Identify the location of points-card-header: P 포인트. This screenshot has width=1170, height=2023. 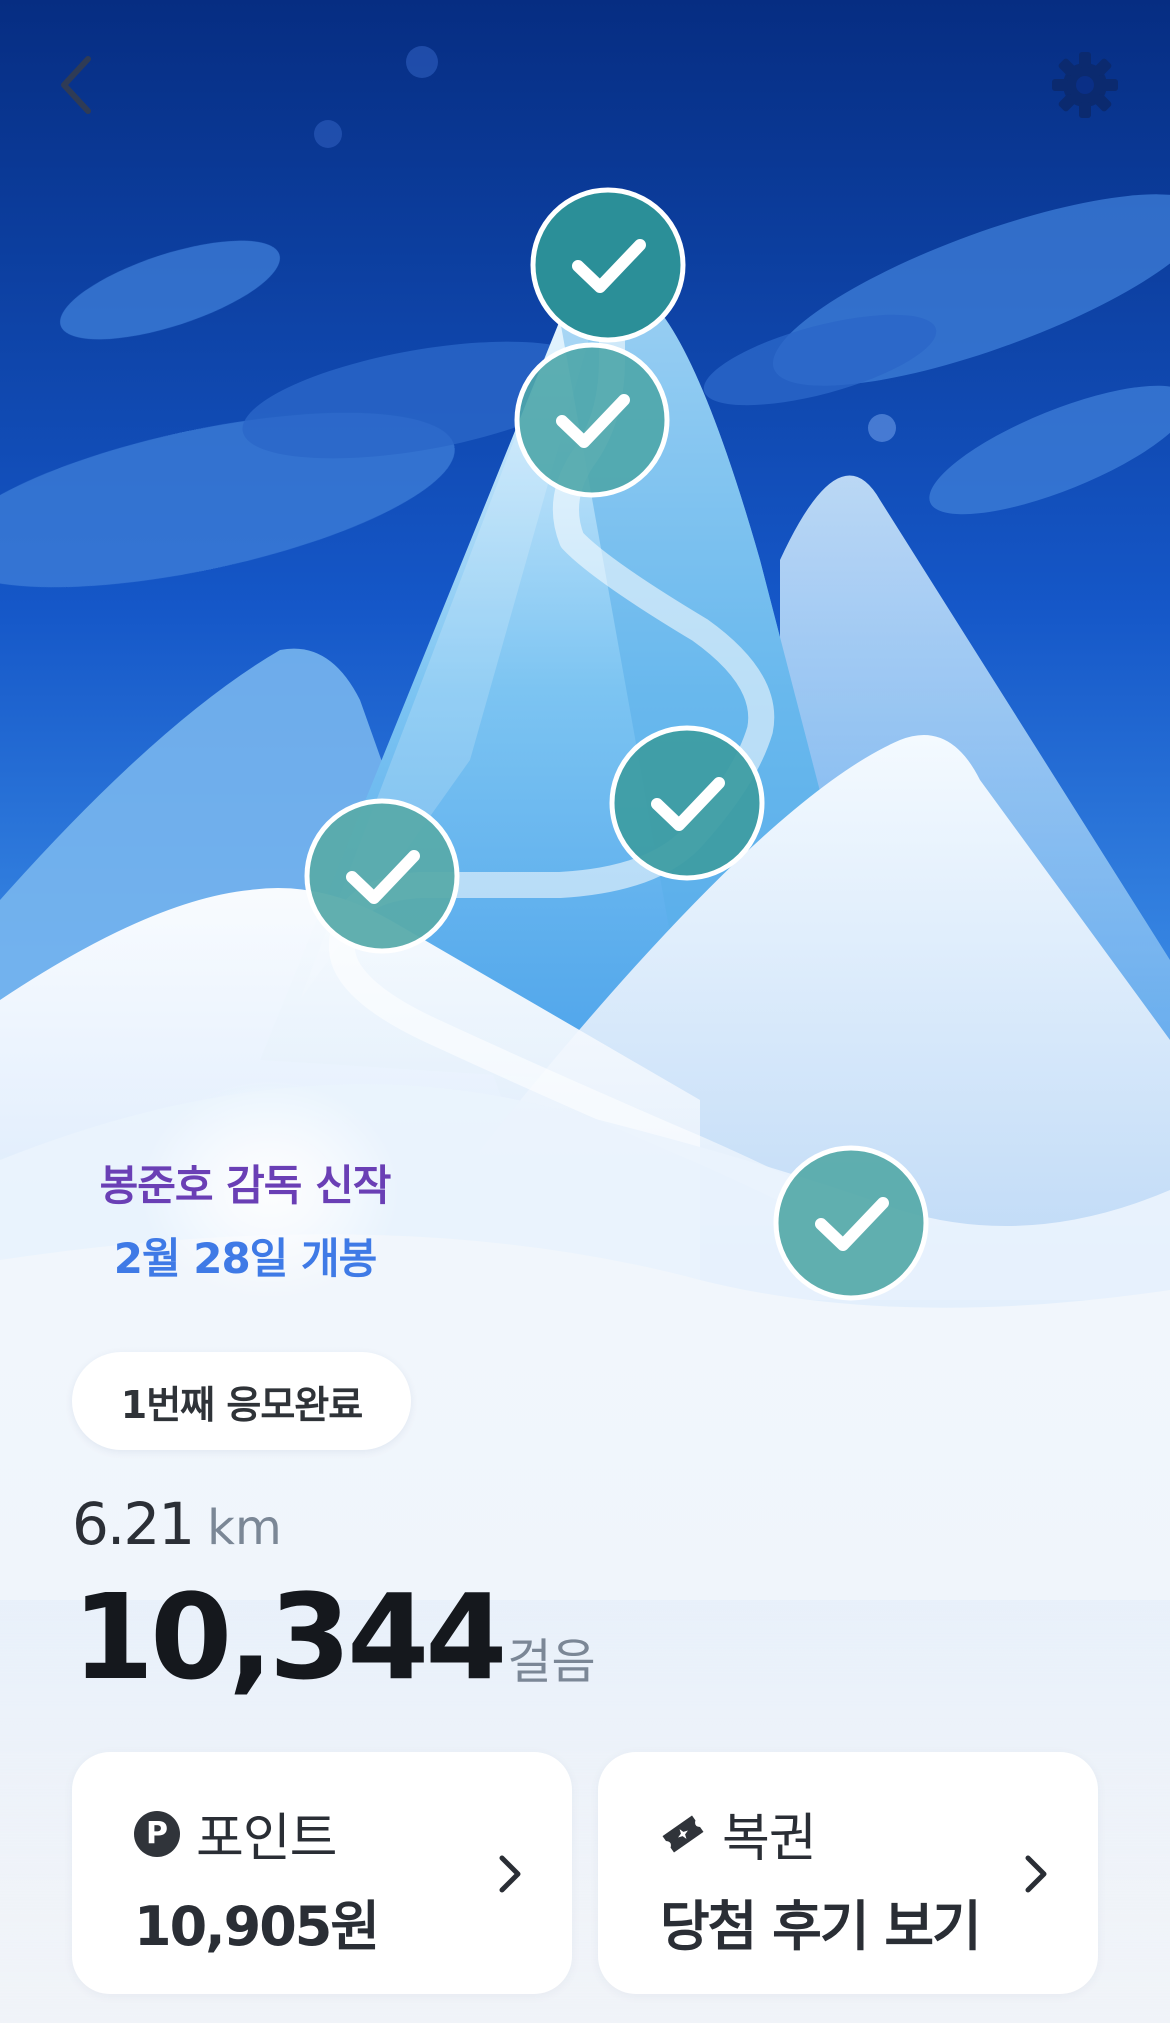
(236, 1833).